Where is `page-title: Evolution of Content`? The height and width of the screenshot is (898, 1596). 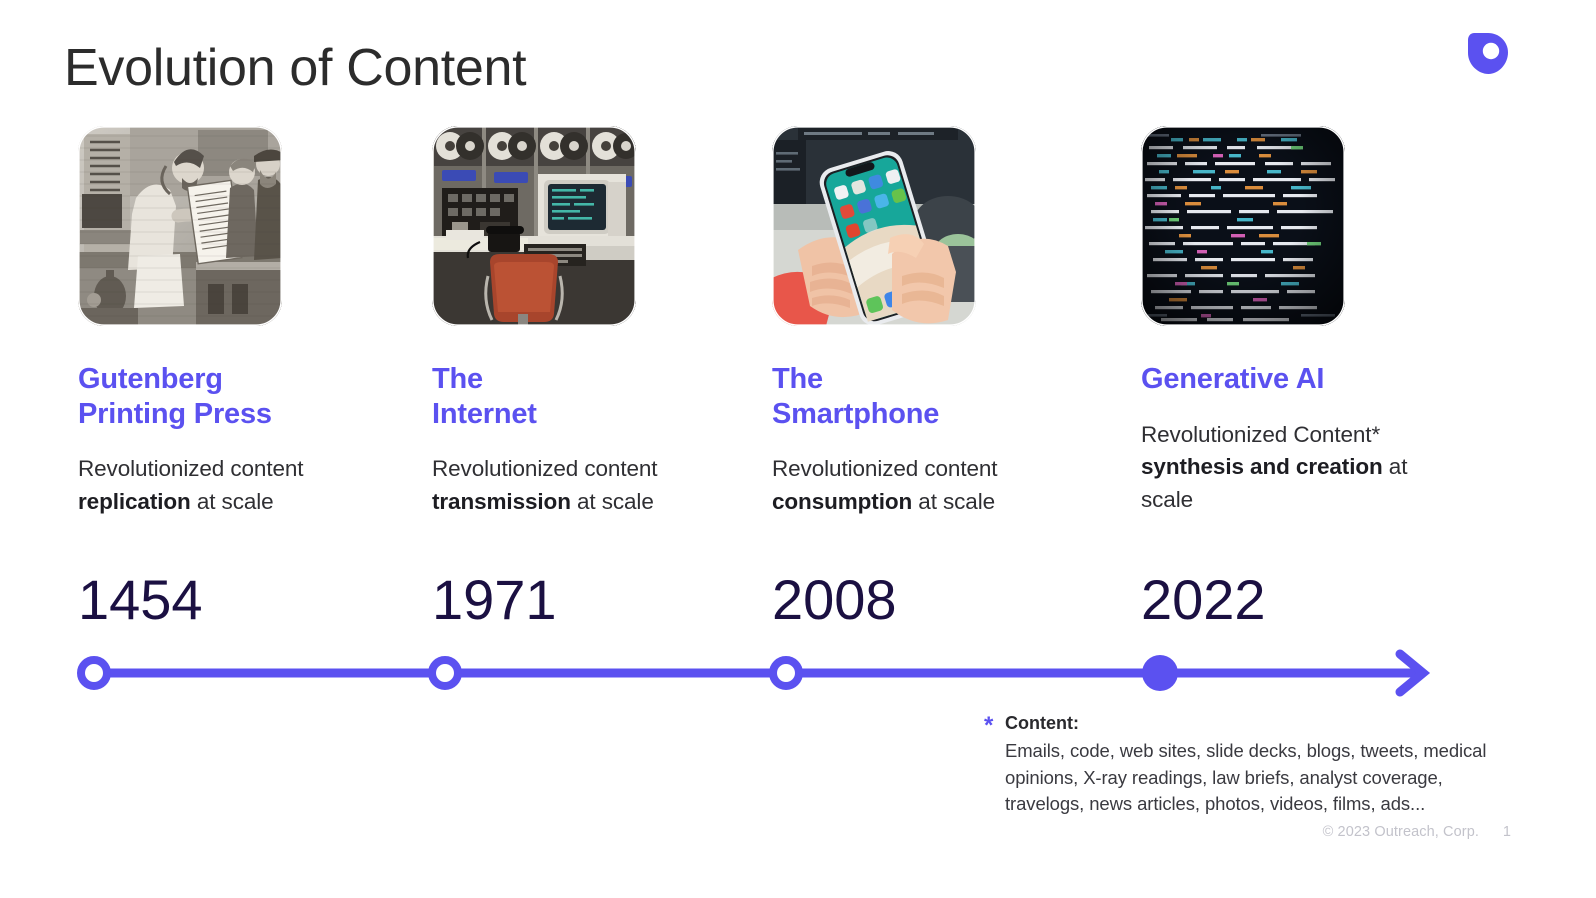
page-title: Evolution of Content is located at coordinates (295, 68).